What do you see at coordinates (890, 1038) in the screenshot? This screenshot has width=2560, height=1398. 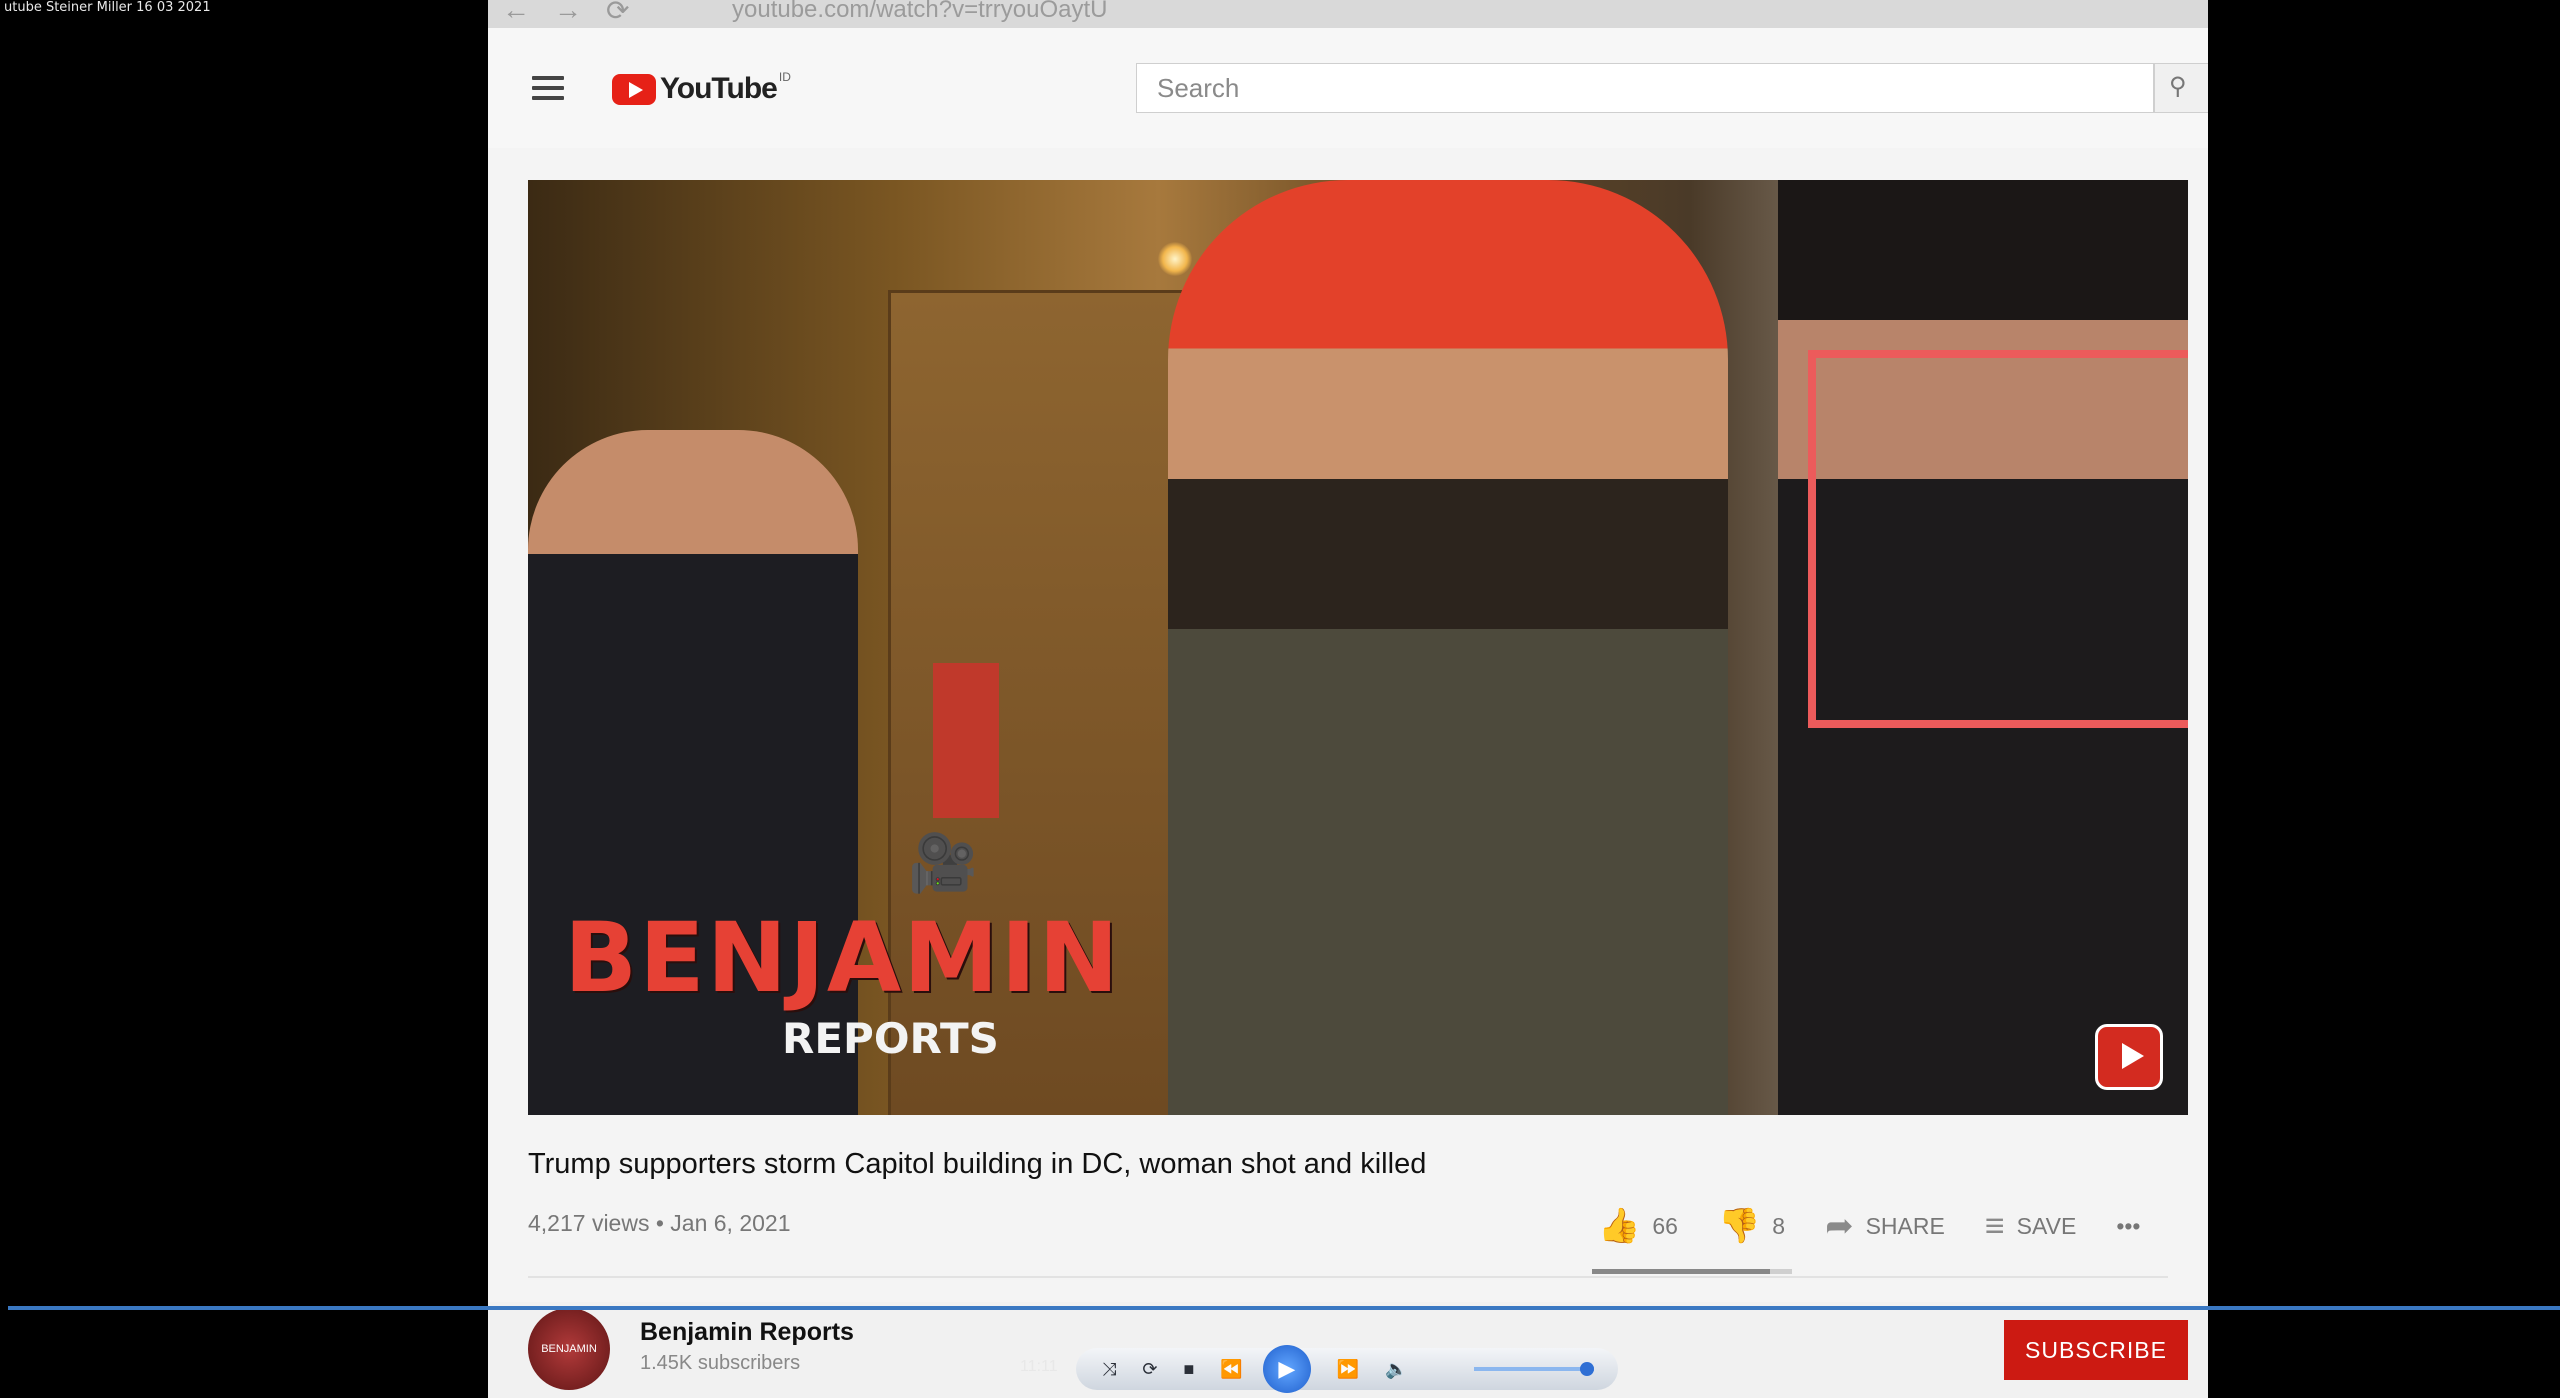 I see `watermark-sub: REPORTS` at bounding box center [890, 1038].